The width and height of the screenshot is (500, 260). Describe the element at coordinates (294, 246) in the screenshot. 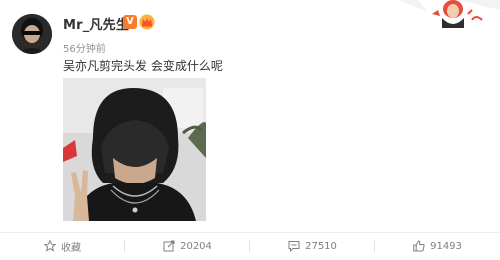

I see `comment-icon` at that location.